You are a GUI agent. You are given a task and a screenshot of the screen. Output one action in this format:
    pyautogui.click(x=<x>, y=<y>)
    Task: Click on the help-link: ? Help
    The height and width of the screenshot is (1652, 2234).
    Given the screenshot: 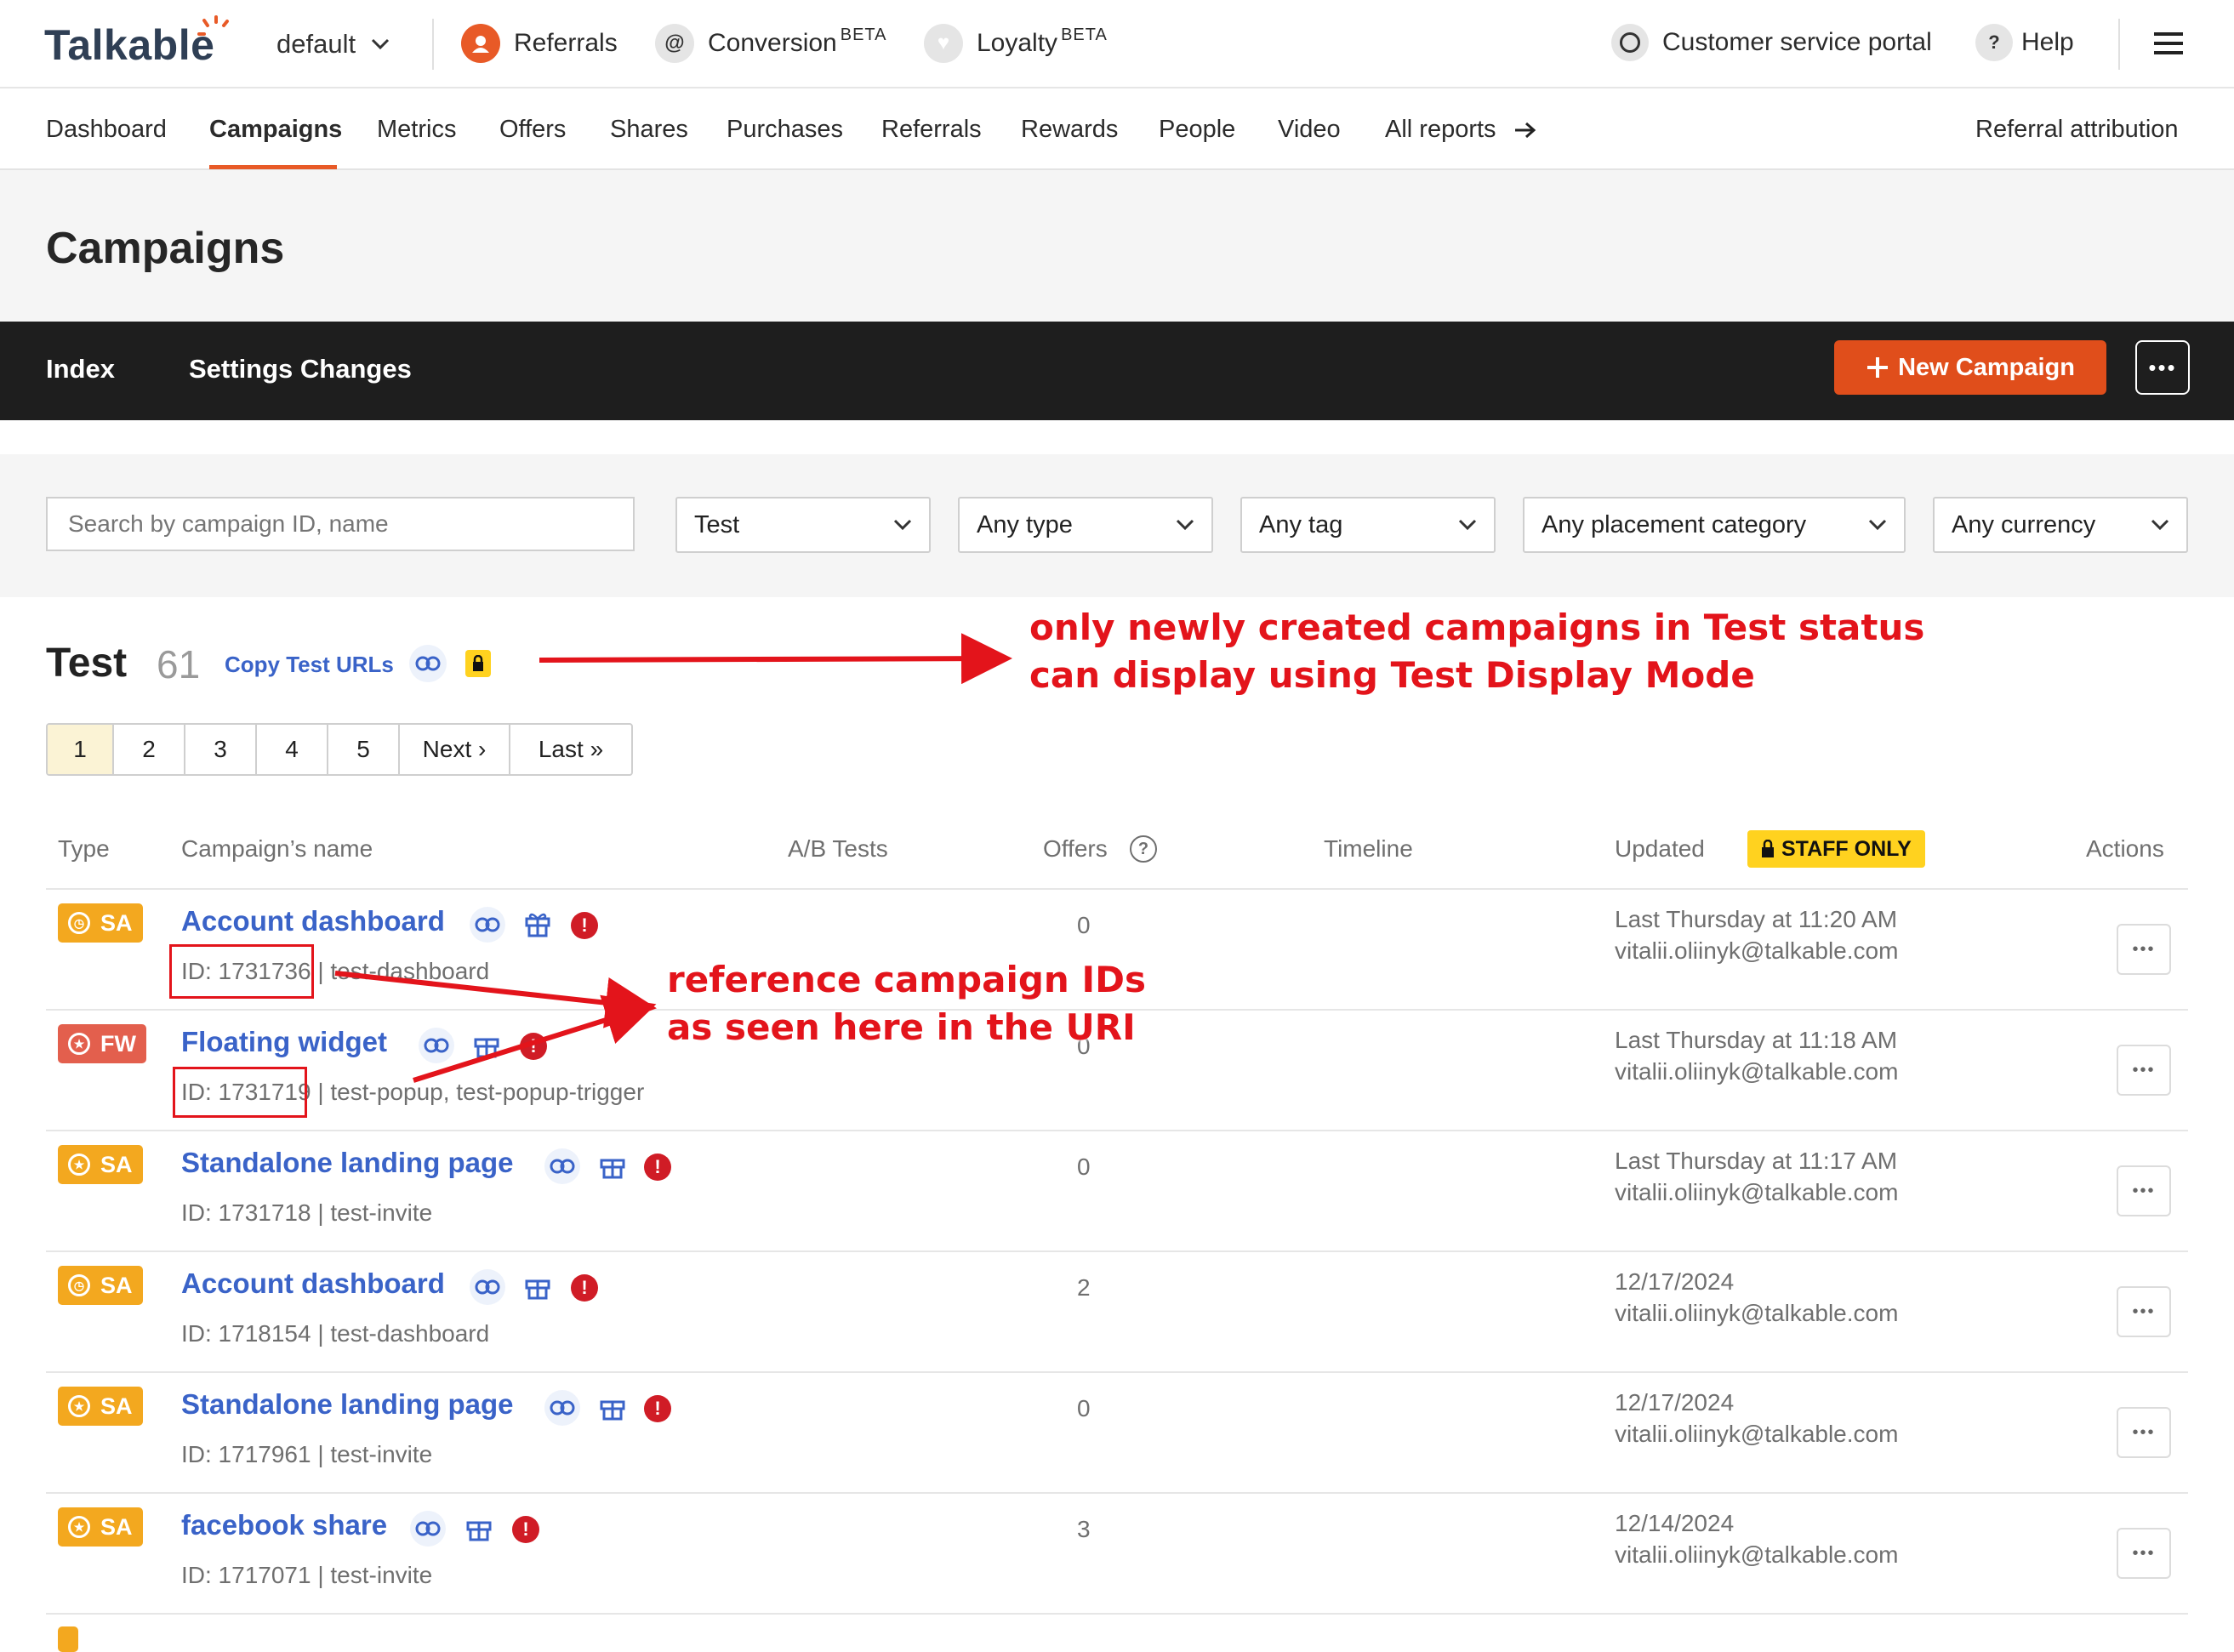 What is the action you would take?
    pyautogui.click(x=2024, y=42)
    